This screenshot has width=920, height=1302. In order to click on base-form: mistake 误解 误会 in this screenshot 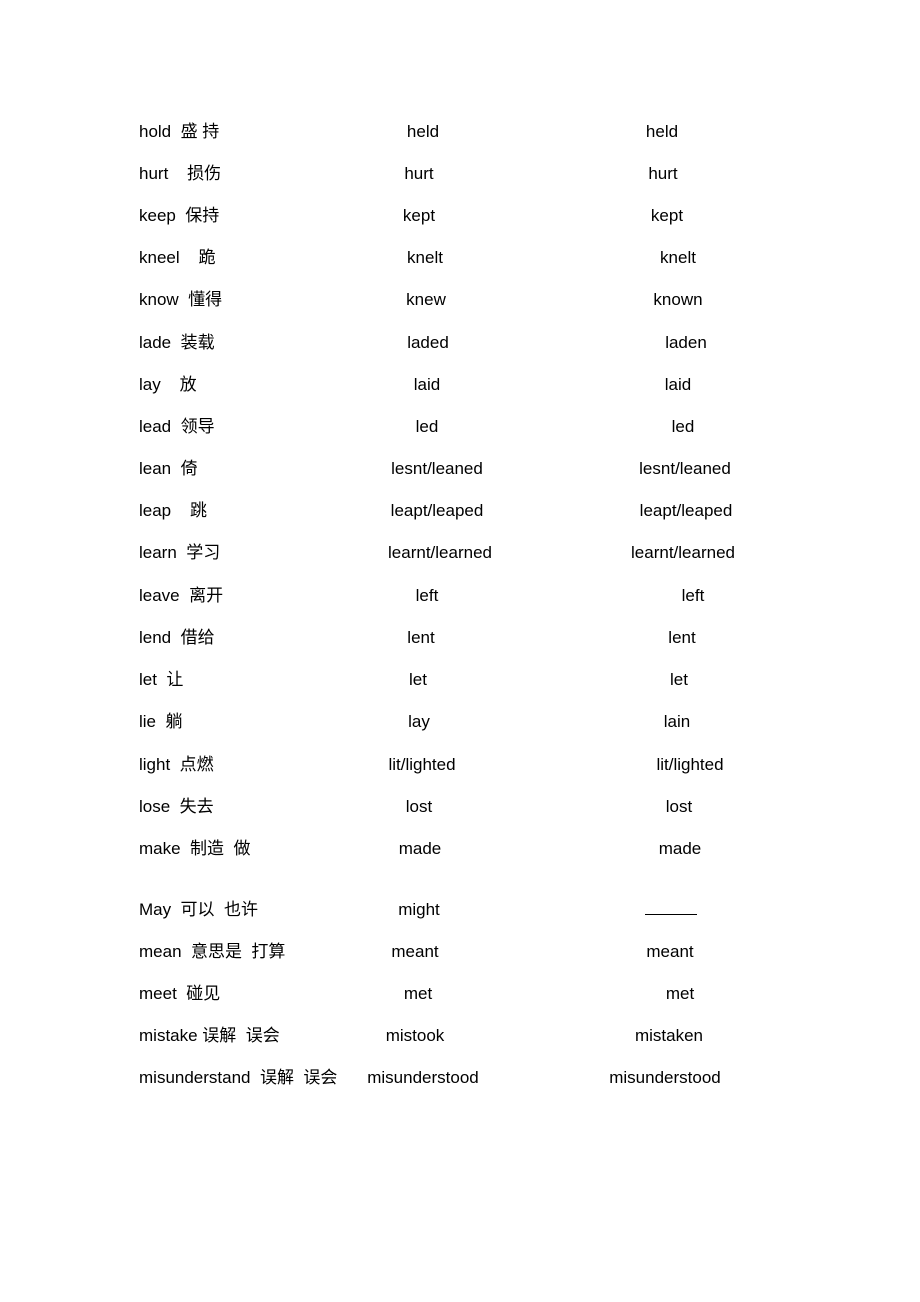, I will do `click(209, 1035)`.